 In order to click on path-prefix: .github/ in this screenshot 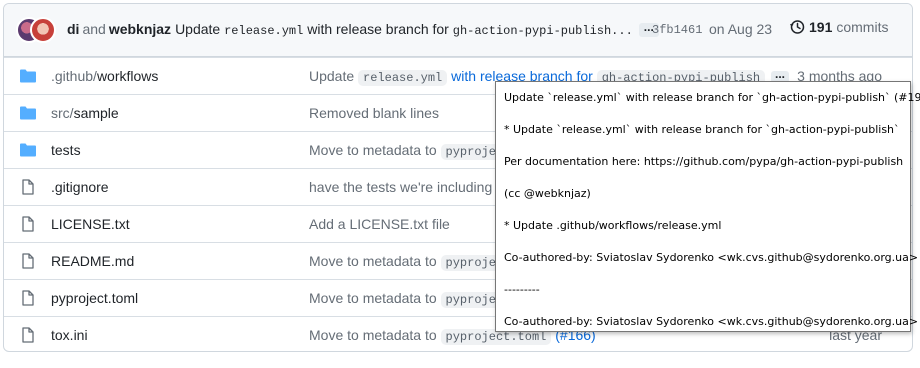, I will do `click(74, 76)`.